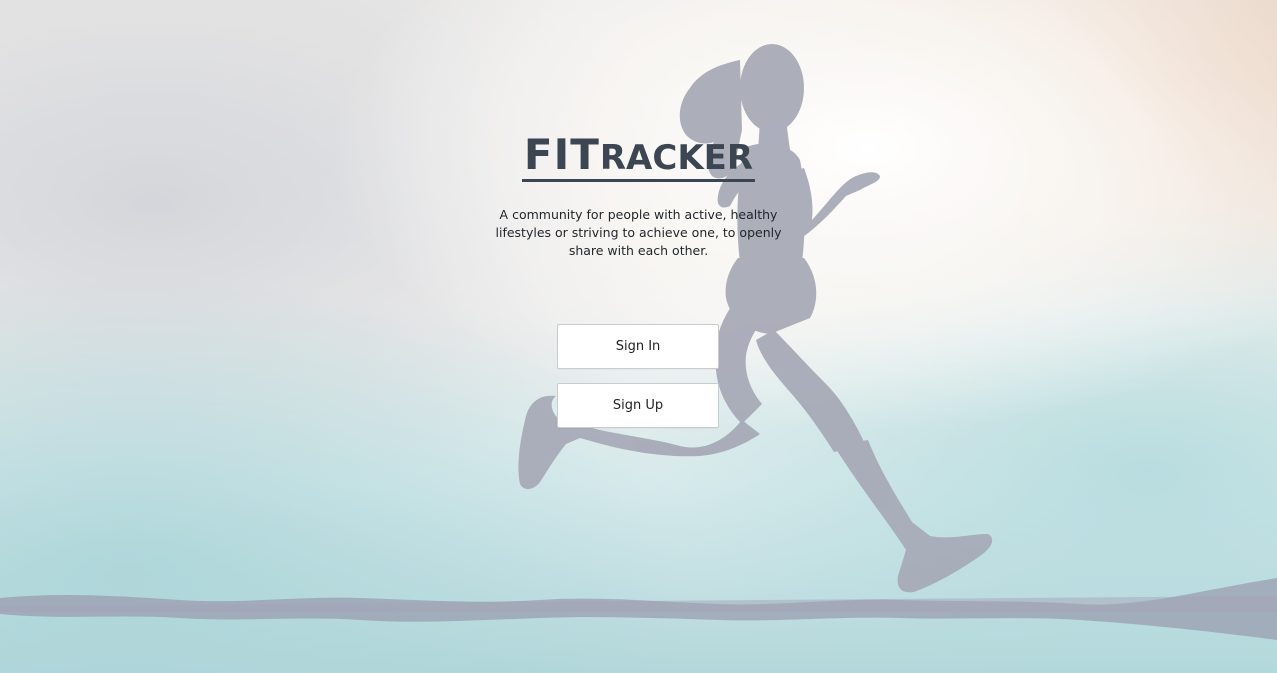 This screenshot has height=673, width=1277. Describe the element at coordinates (561, 154) in the screenshot. I see `brand-logo-fit: FIT` at that location.